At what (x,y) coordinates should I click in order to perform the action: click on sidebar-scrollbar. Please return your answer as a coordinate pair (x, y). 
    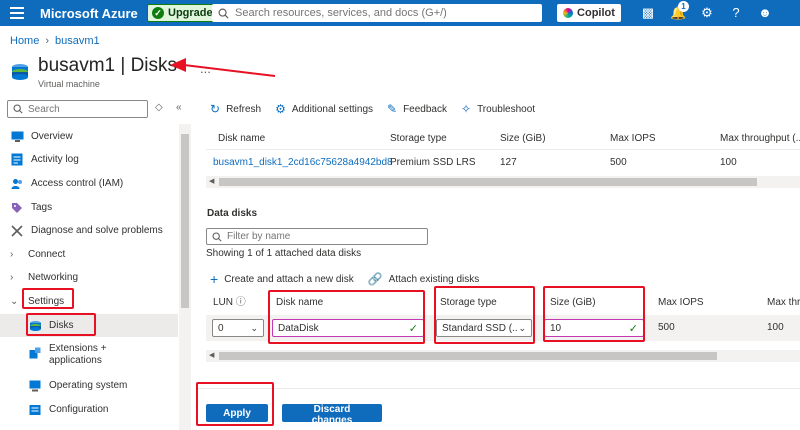
    Looking at the image, I should click on (185, 277).